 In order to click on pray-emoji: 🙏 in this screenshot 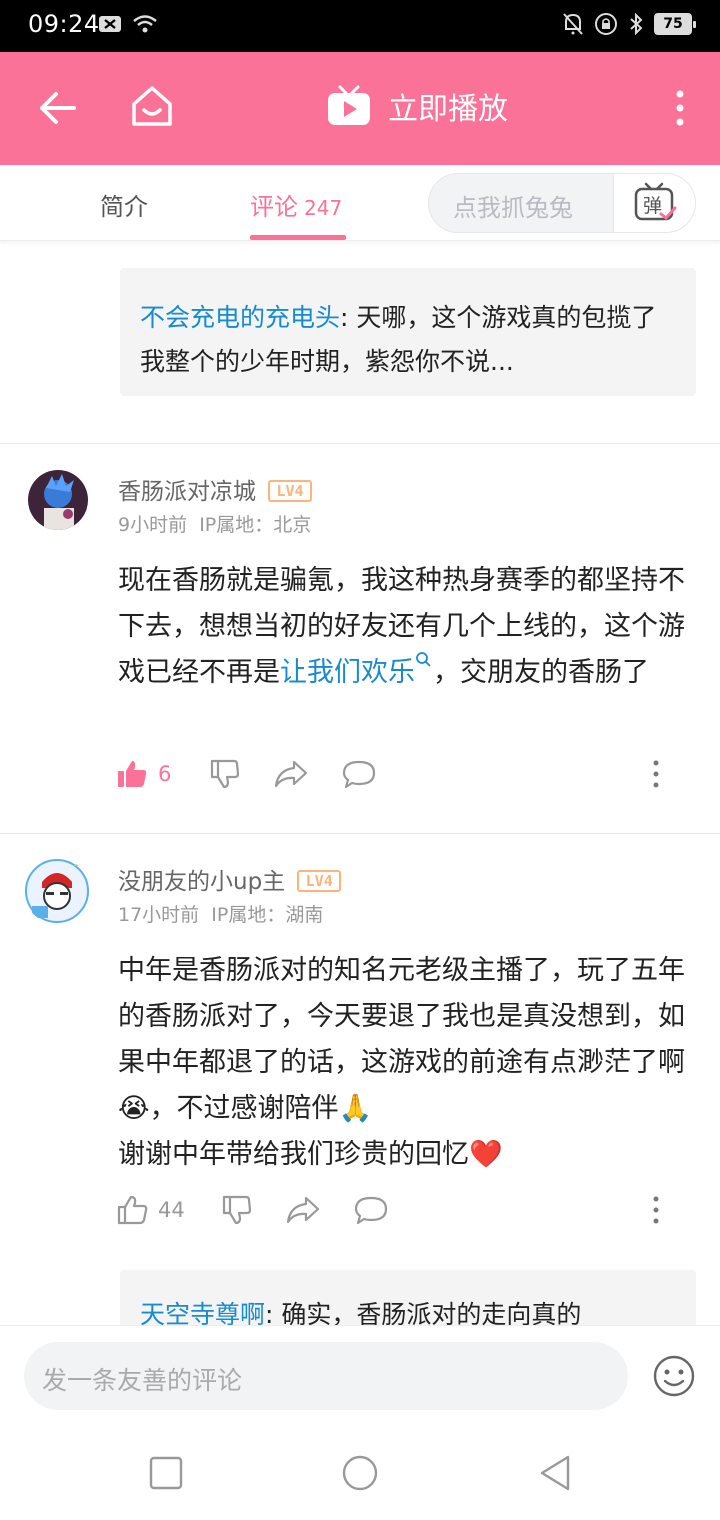, I will do `click(355, 1108)`.